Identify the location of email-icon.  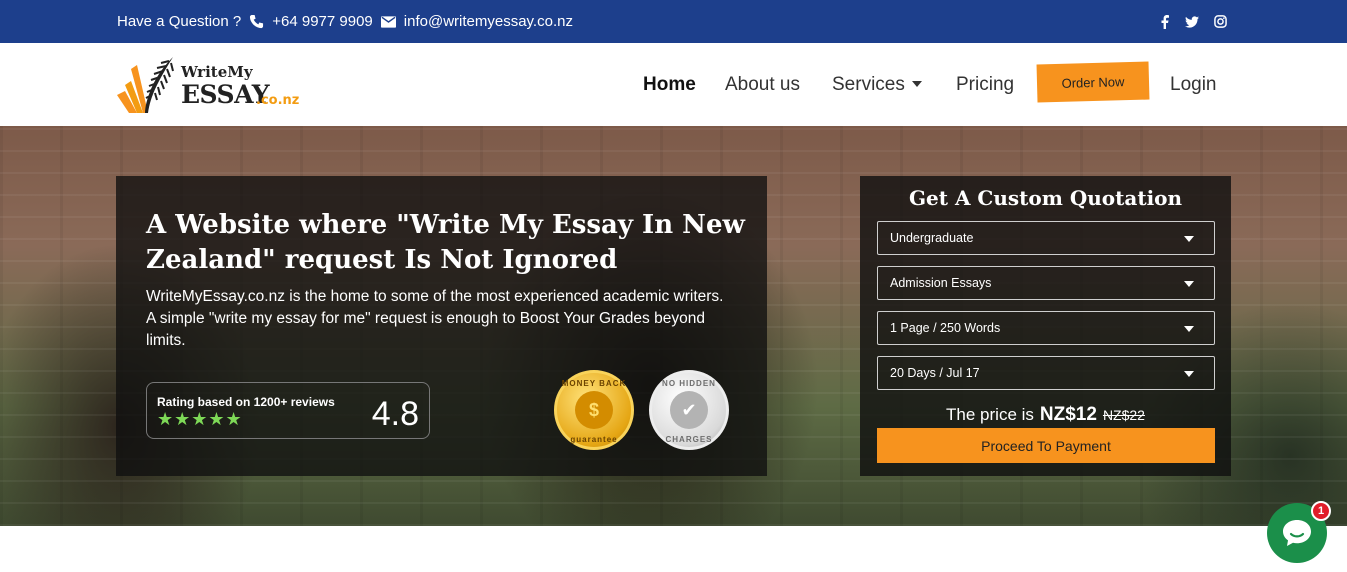
(388, 21).